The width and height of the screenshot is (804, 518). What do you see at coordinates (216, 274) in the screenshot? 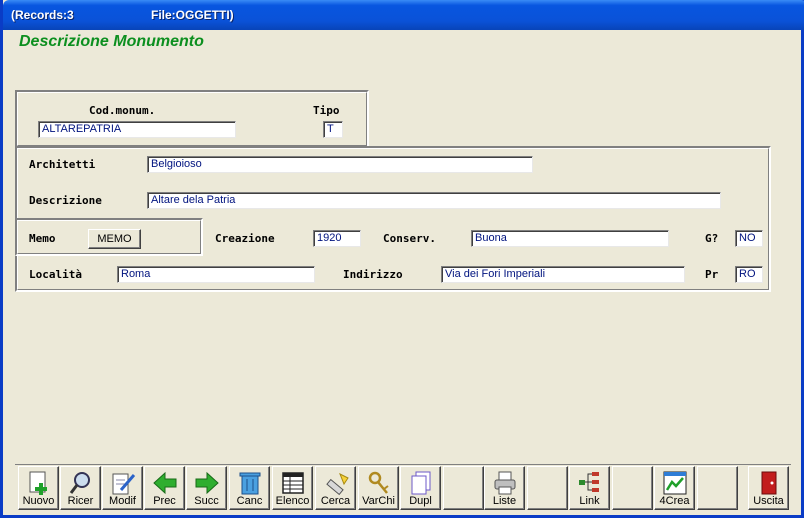
I see `localita-field: Roma` at bounding box center [216, 274].